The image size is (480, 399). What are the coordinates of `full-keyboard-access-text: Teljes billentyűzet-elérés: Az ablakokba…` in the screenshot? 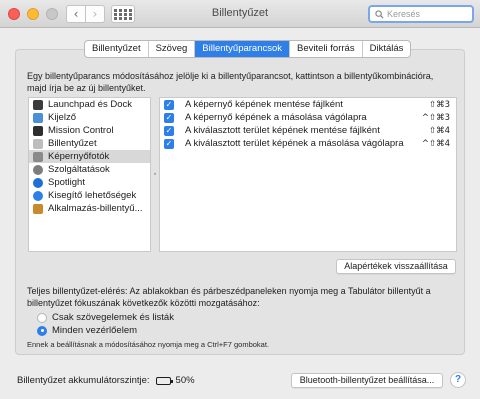 It's located at (229, 297).